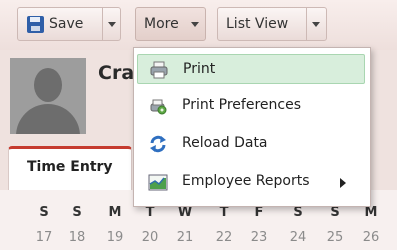  Describe the element at coordinates (116, 73) in the screenshot. I see `employee-name: Cra` at that location.